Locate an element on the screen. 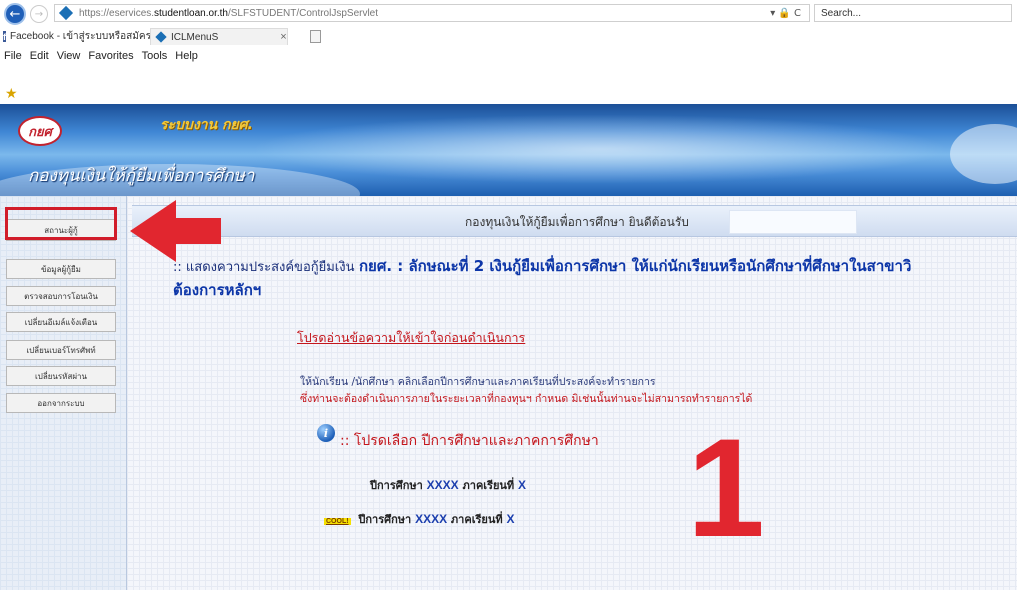  sidebar-item-label: เปลี่ยนเบอร์โทรศัพท์ is located at coordinates (61, 350).